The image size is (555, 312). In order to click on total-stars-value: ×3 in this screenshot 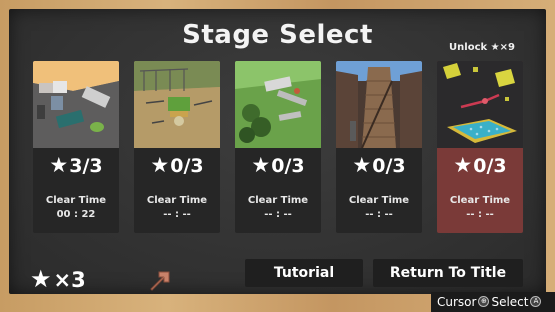, I will do `click(69, 280)`.